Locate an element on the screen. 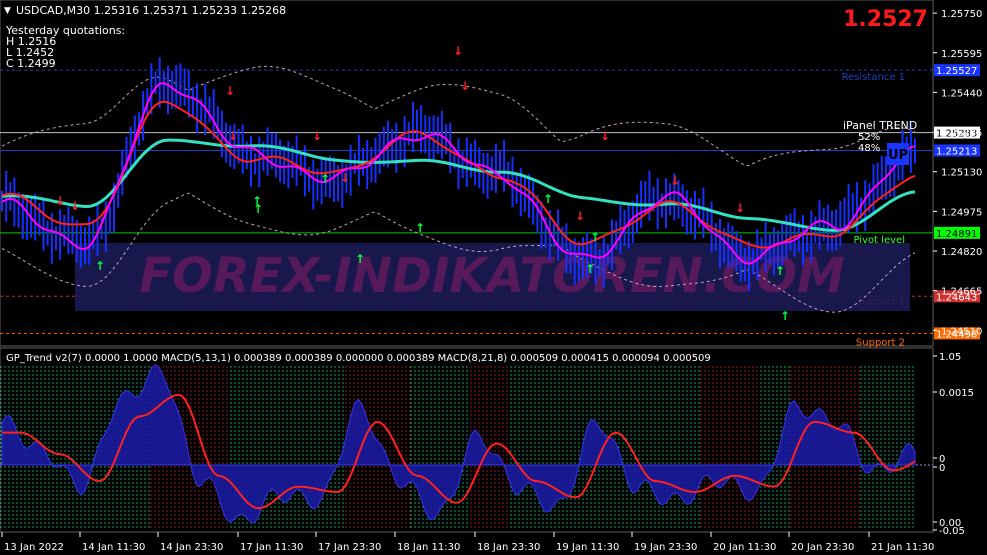  time-tick-label: 14 Jan 23:30 is located at coordinates (191, 547).